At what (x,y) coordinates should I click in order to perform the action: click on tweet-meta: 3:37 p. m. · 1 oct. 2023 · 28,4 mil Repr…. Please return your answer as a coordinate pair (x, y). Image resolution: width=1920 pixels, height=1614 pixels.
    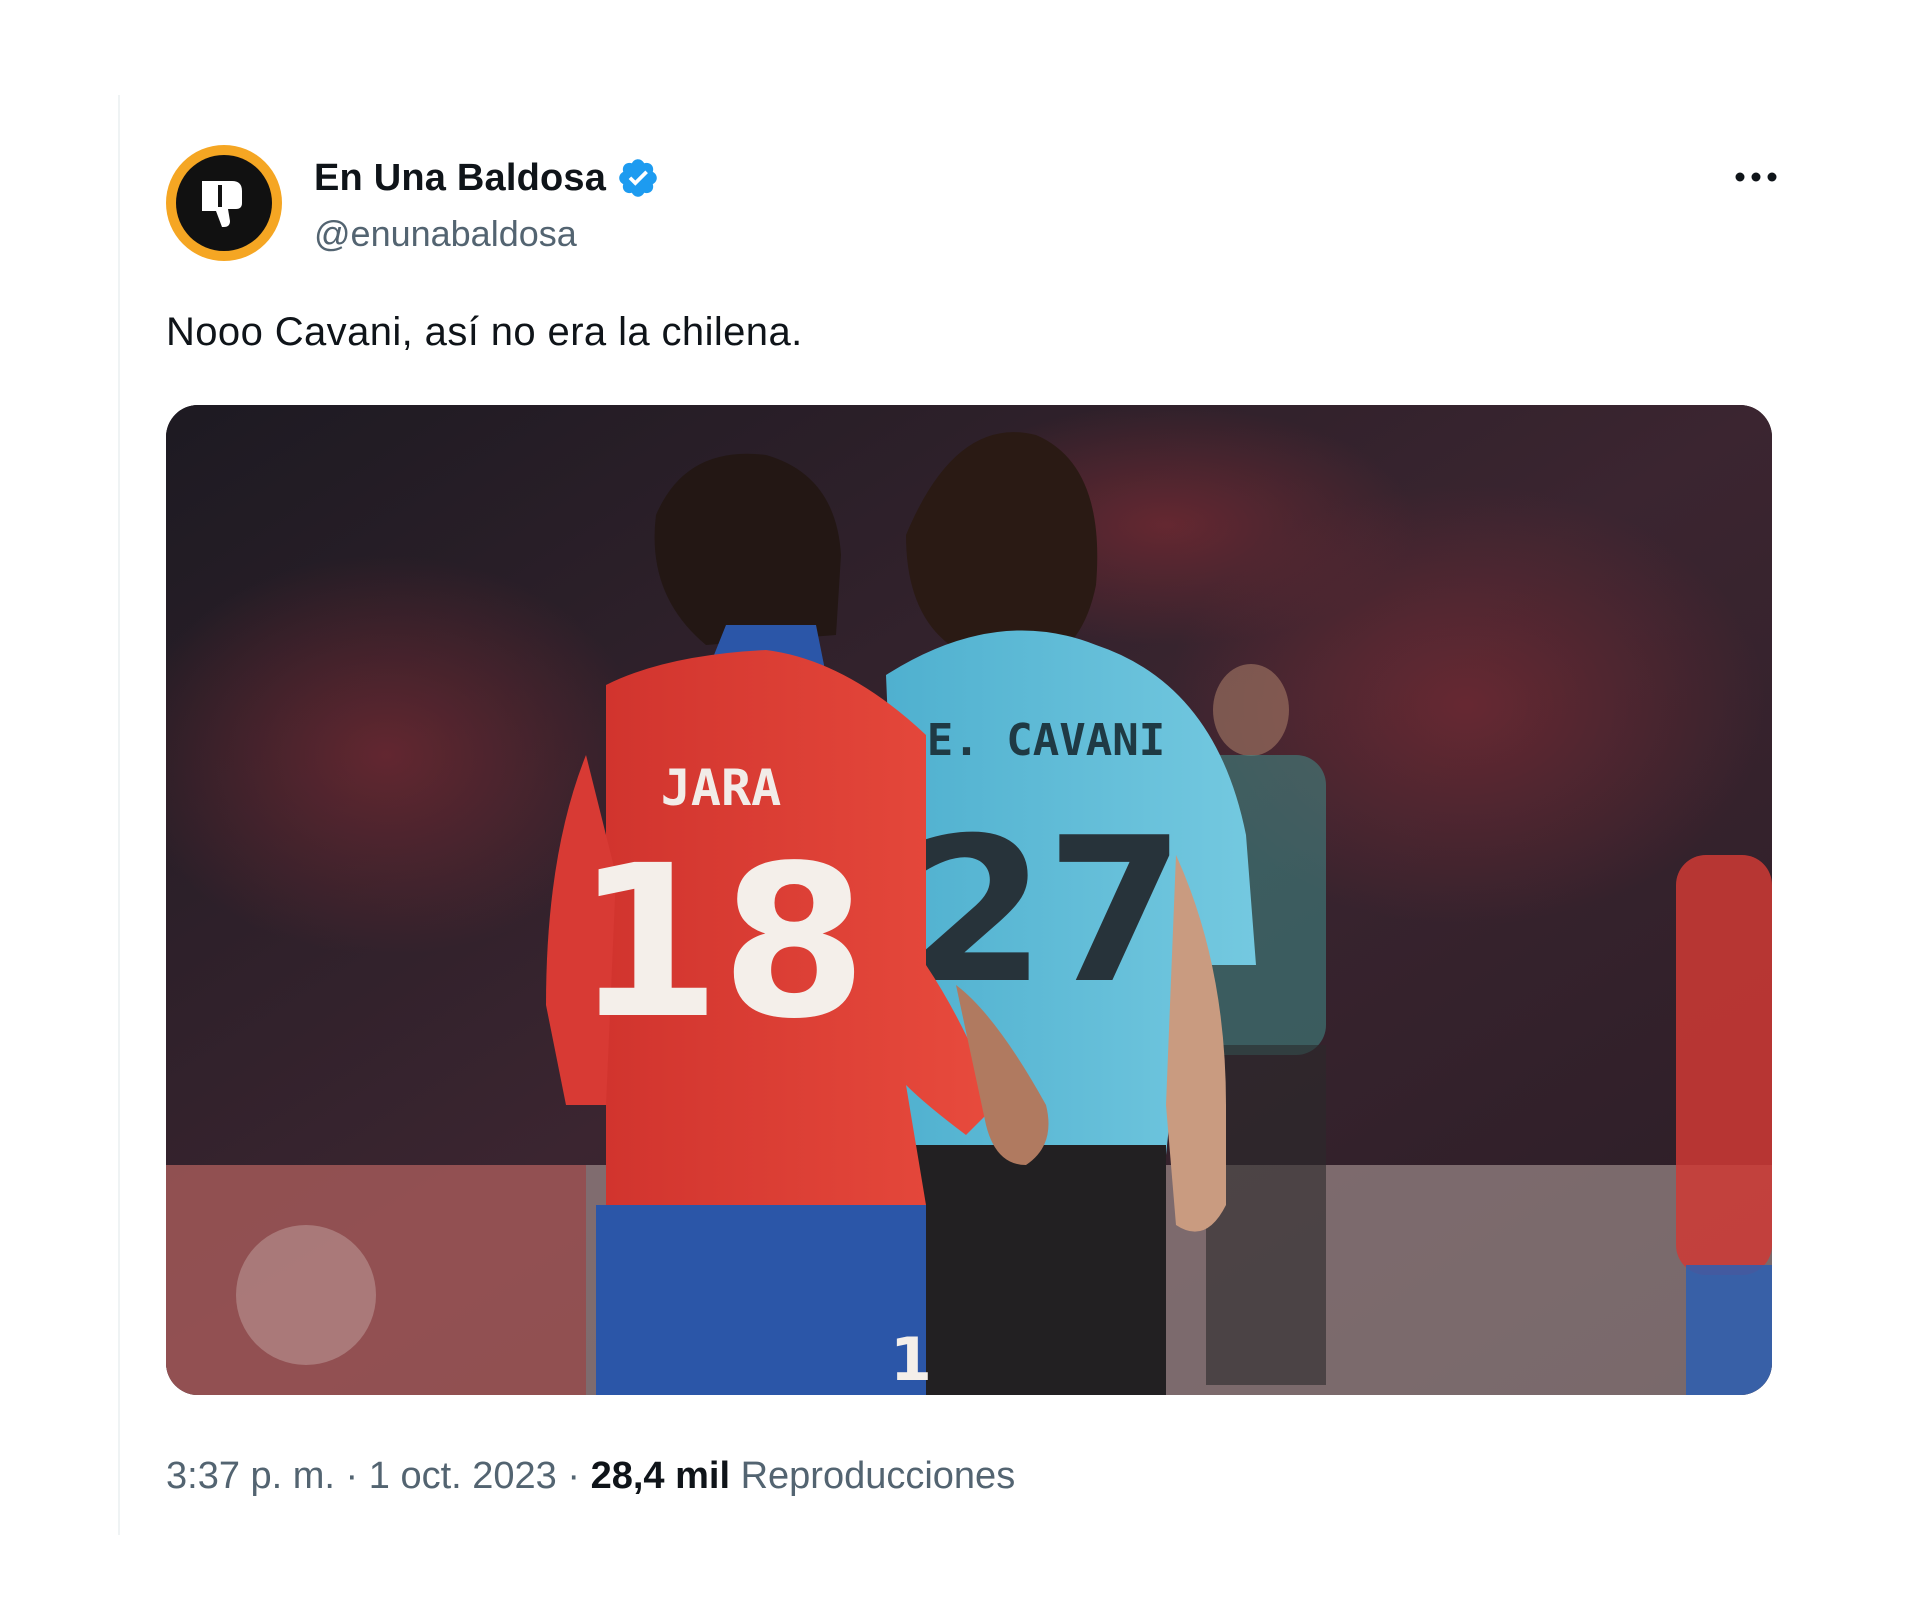
    Looking at the image, I should click on (590, 1476).